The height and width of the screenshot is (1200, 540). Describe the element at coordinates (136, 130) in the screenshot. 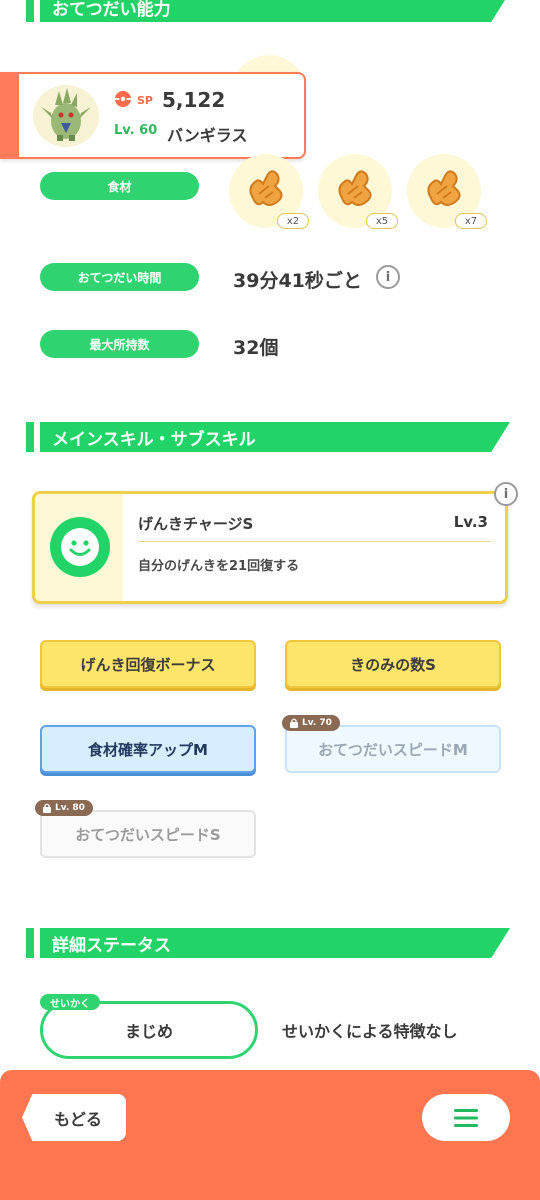

I see `pokemon-level: Lv. 60` at that location.